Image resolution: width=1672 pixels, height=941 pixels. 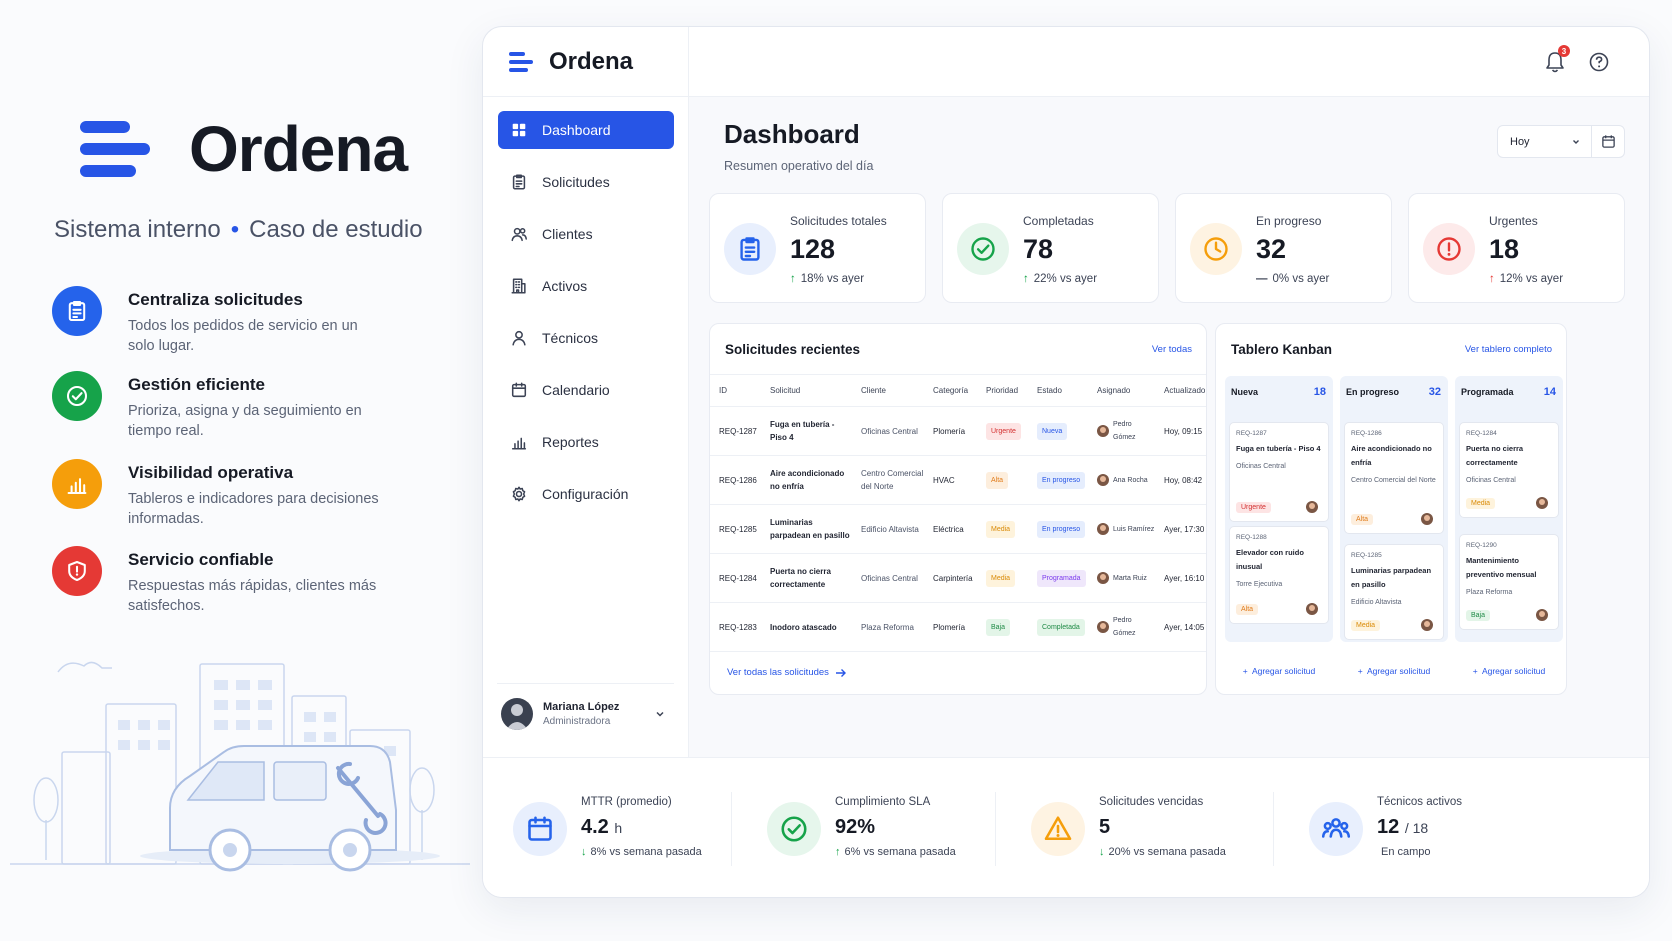 I want to click on grid-icon, so click(x=519, y=130).